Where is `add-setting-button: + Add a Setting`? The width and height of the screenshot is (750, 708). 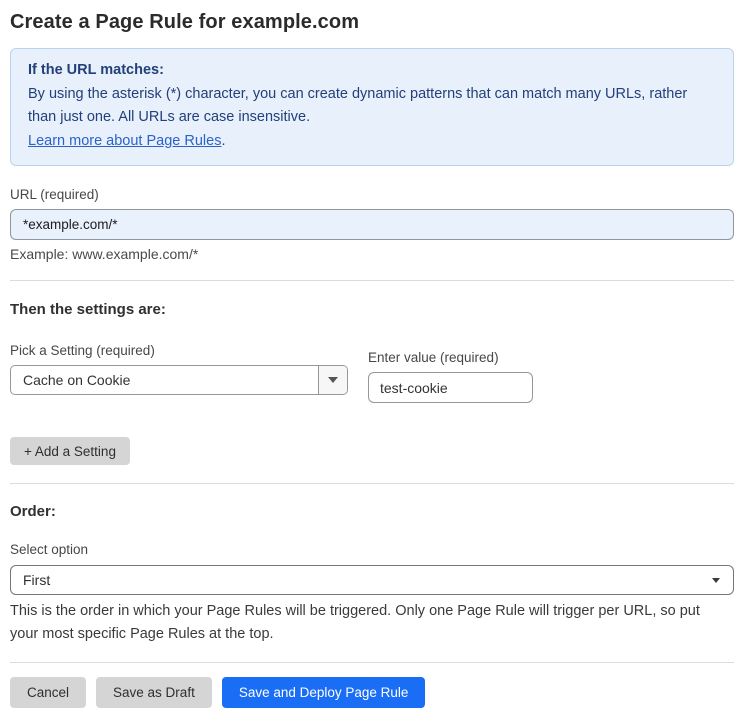
add-setting-button: + Add a Setting is located at coordinates (70, 451).